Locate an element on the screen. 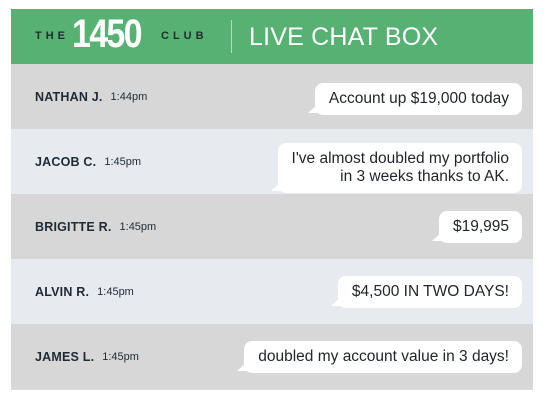 This screenshot has width=545, height=400. header-divider is located at coordinates (231, 36).